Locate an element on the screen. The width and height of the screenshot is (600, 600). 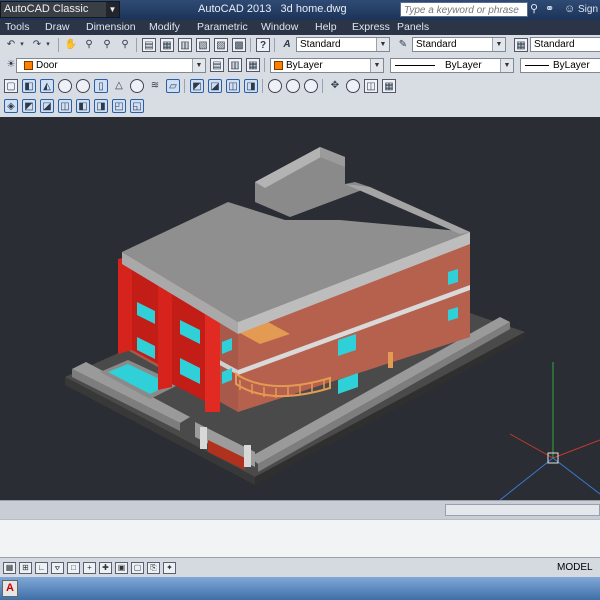
lineweight-icon: ✦ is located at coordinates (169, 568).